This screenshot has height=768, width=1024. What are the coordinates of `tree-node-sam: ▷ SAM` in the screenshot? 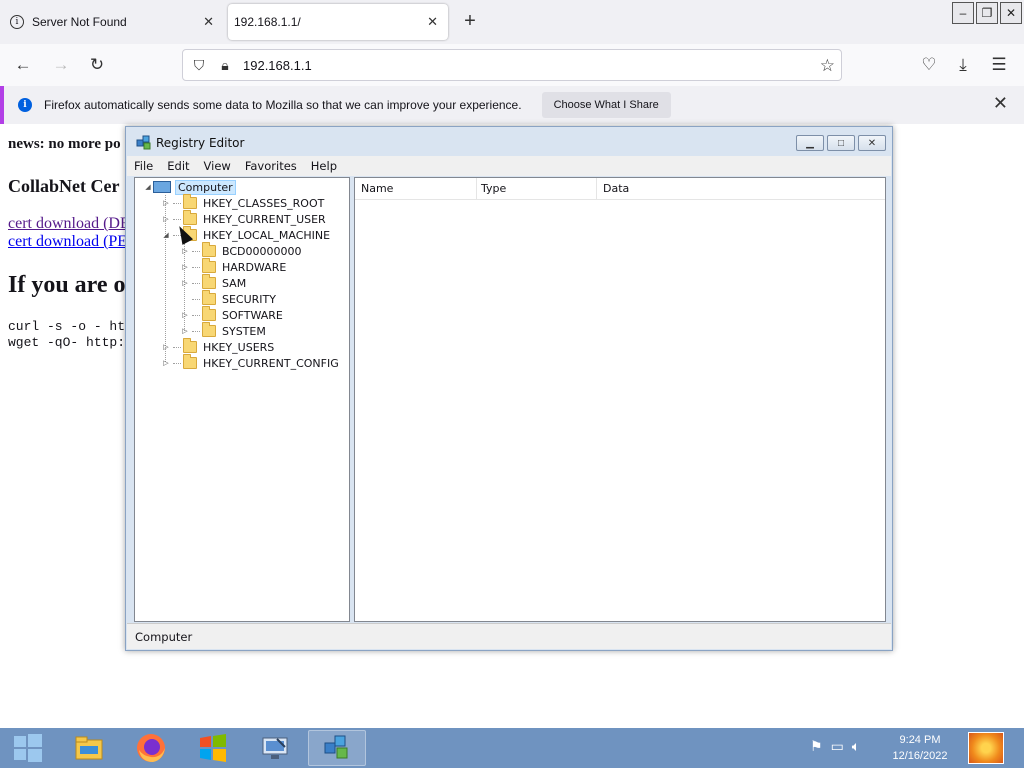 It's located at (213, 282).